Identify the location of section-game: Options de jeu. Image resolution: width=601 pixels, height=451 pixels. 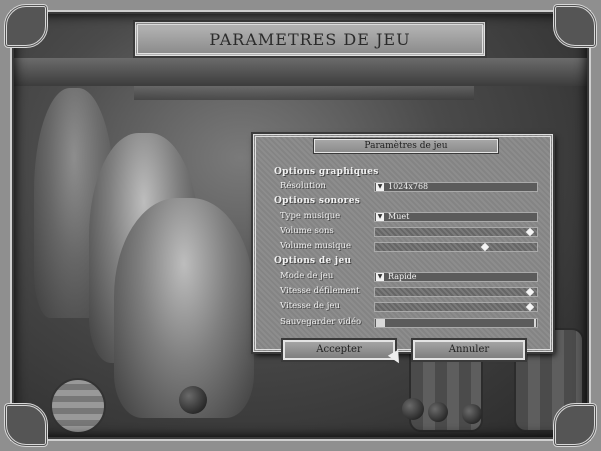
(313, 261).